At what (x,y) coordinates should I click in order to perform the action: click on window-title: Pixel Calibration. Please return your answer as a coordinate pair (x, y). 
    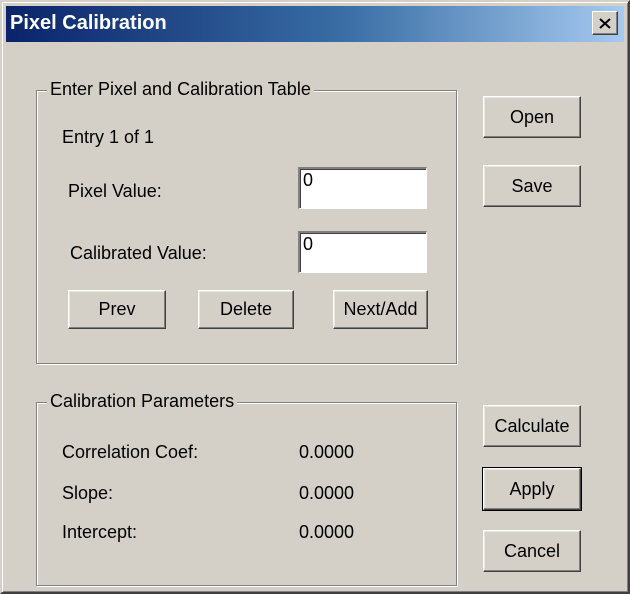
    Looking at the image, I should click on (88, 23).